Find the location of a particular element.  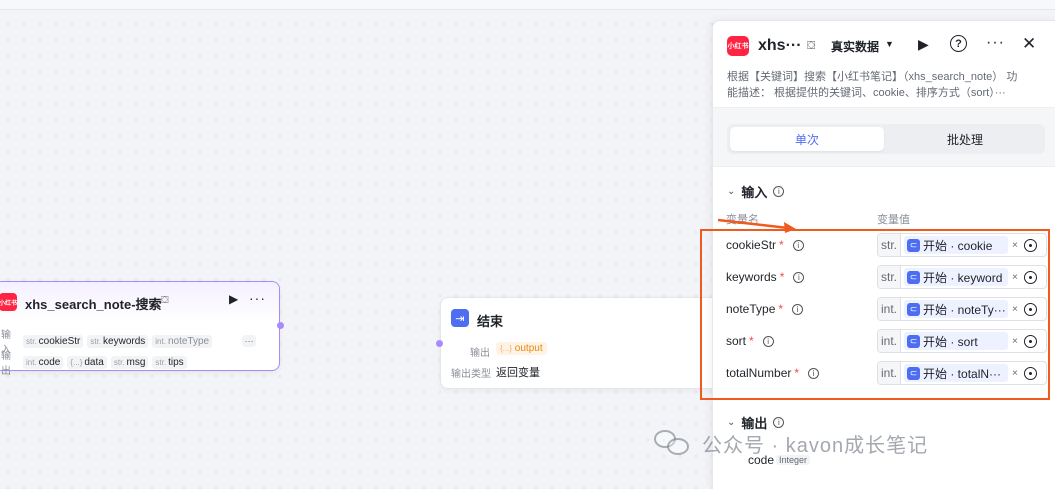

output-chip: str. msg is located at coordinates (129, 362).